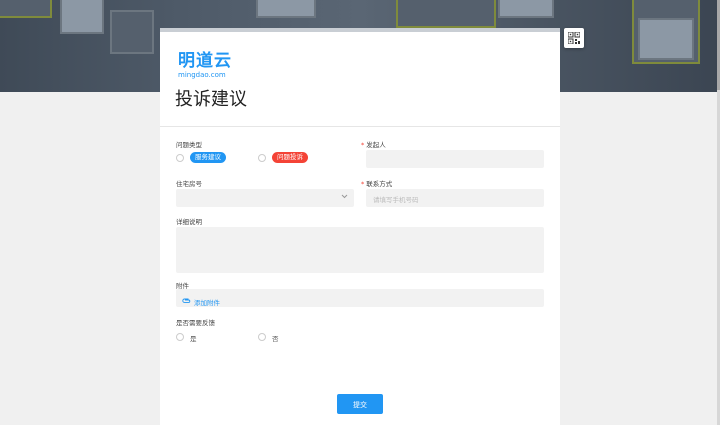 Image resolution: width=720 pixels, height=425 pixels. What do you see at coordinates (180, 337) in the screenshot?
I see `feedback-radio-yes` at bounding box center [180, 337].